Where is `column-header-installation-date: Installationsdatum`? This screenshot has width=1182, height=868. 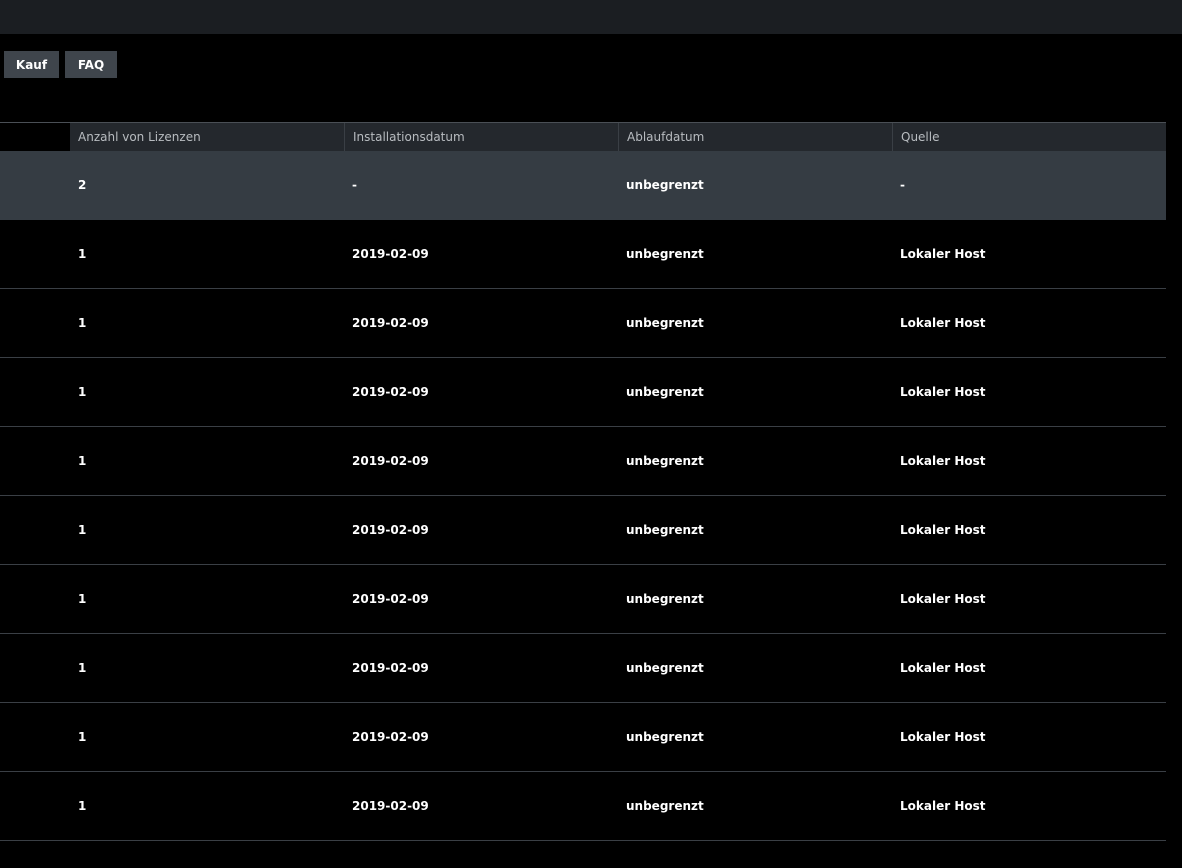
column-header-installation-date: Installationsdatum is located at coordinates (481, 137).